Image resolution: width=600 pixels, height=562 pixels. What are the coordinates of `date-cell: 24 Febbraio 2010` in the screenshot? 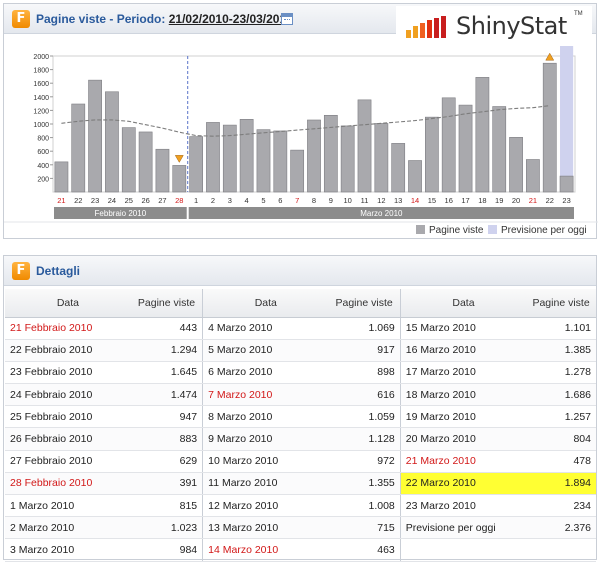 It's located at (68, 395).